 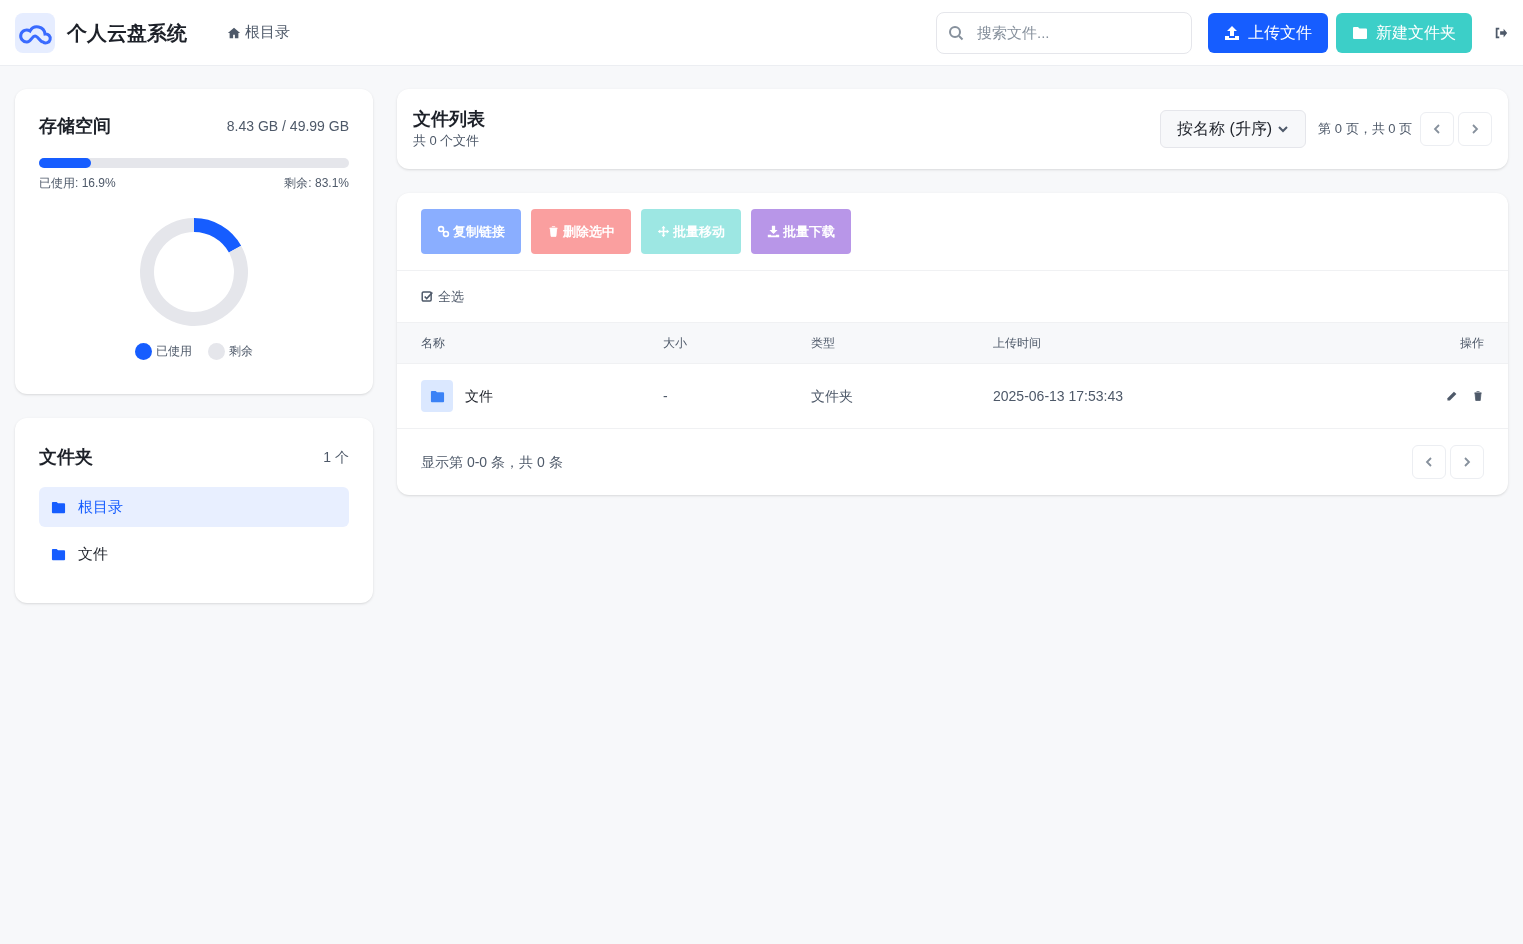 What do you see at coordinates (663, 231) in the screenshot?
I see `move-arrows-icon` at bounding box center [663, 231].